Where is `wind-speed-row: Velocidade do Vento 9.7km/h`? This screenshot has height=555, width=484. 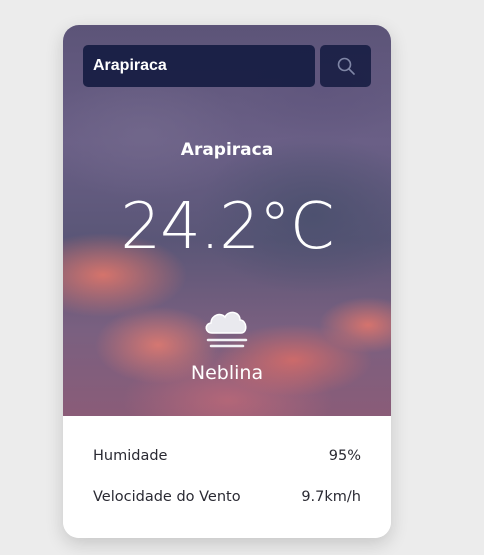 wind-speed-row: Velocidade do Vento 9.7km/h is located at coordinates (227, 497).